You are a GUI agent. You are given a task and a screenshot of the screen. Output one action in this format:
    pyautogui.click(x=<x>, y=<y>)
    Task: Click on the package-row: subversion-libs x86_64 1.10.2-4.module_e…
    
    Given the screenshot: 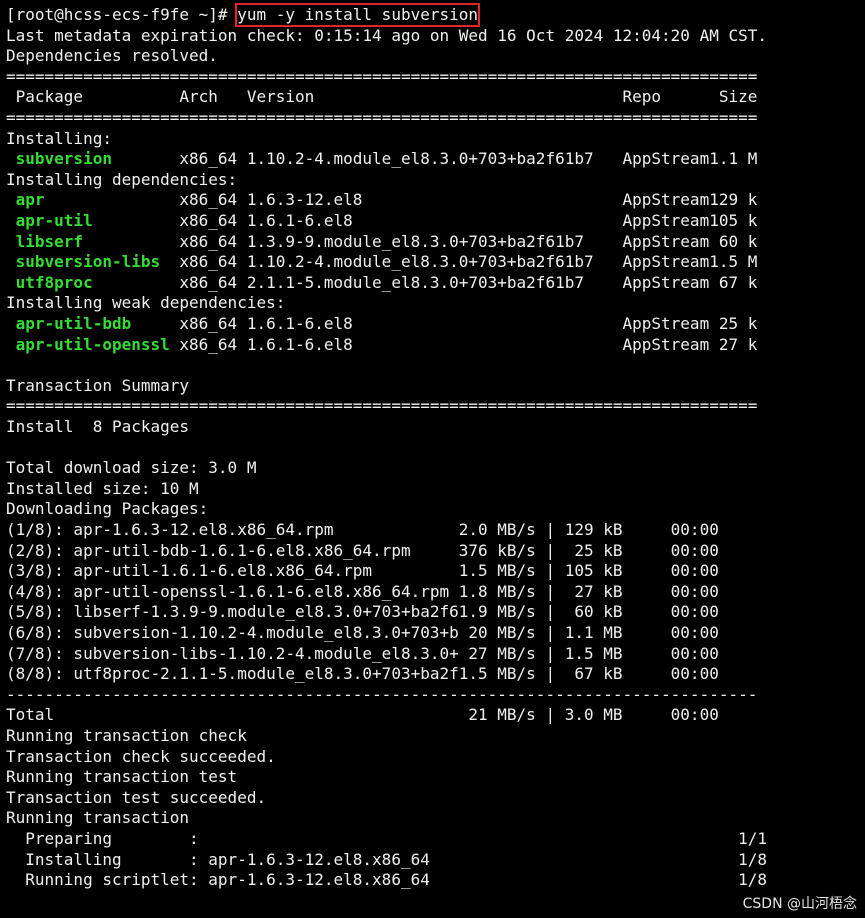 What is the action you would take?
    pyautogui.click(x=382, y=262)
    